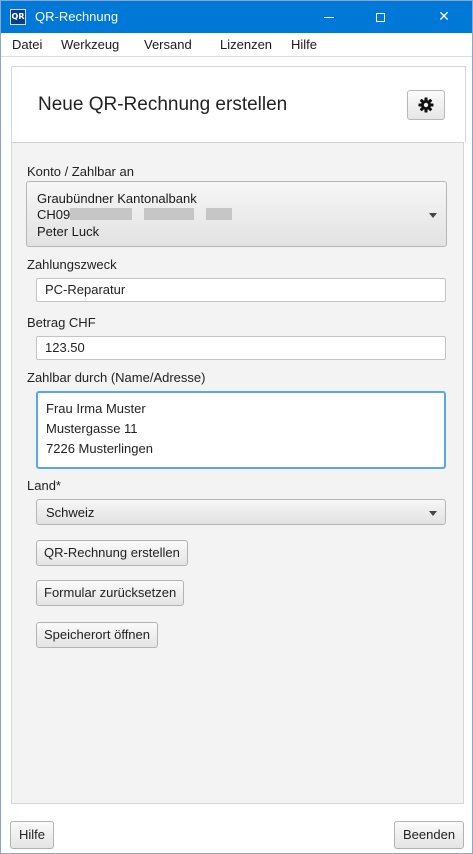 Image resolution: width=473 pixels, height=854 pixels. Describe the element at coordinates (304, 44) in the screenshot. I see `menu-hilfe: Hilfe` at that location.